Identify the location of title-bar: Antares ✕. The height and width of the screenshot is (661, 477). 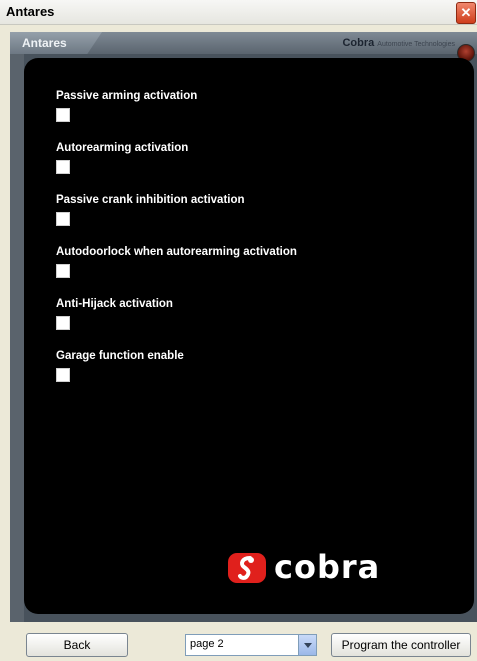
(238, 12).